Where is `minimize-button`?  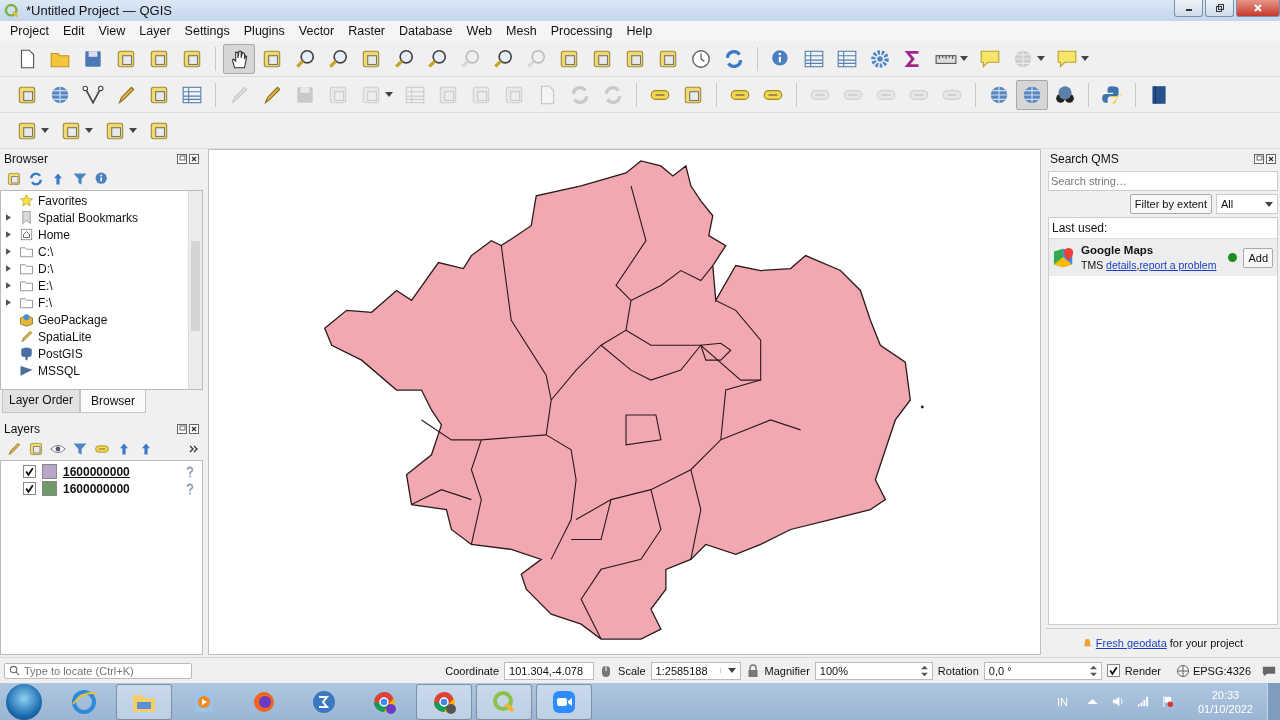
minimize-button is located at coordinates (1188, 8).